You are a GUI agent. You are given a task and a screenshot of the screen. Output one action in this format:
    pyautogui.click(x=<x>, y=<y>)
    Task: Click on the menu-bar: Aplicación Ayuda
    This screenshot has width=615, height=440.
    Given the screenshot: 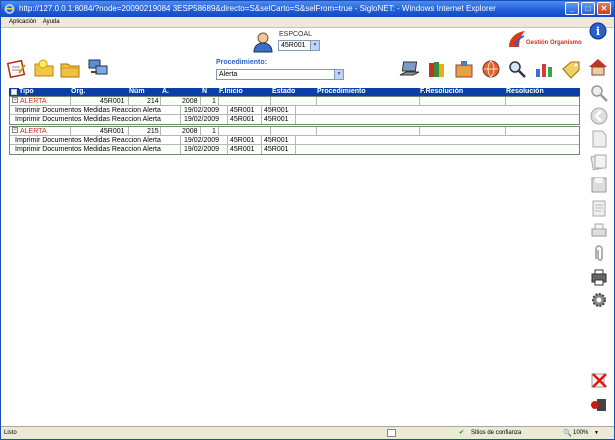 What is the action you would take?
    pyautogui.click(x=307, y=22)
    